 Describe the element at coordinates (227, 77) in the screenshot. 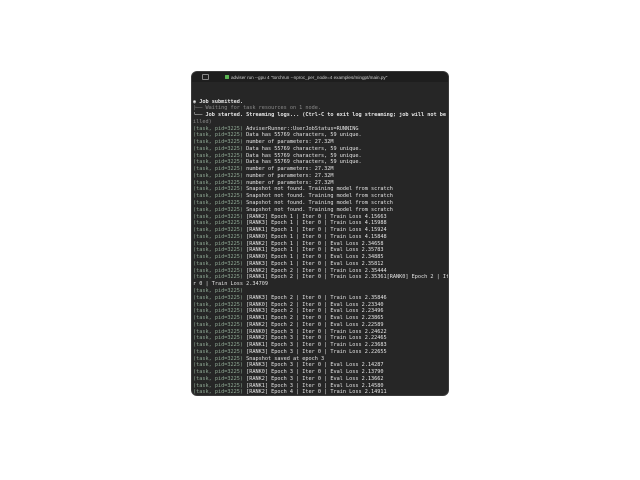

I see `tab-status-icon` at that location.